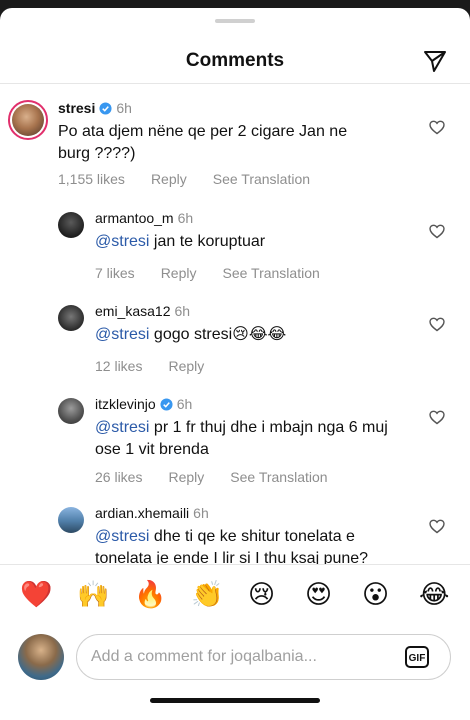 This screenshot has width=470, height=720. What do you see at coordinates (118, 366) in the screenshot?
I see `likes-count: 12 likes` at bounding box center [118, 366].